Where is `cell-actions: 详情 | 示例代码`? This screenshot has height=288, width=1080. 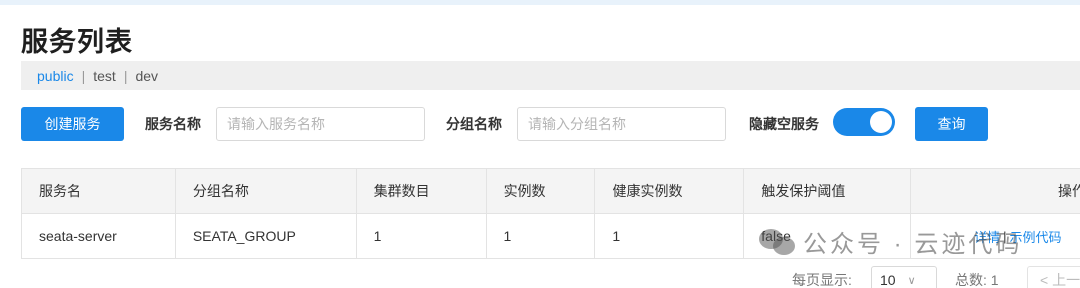 cell-actions: 详情 | 示例代码 is located at coordinates (995, 236).